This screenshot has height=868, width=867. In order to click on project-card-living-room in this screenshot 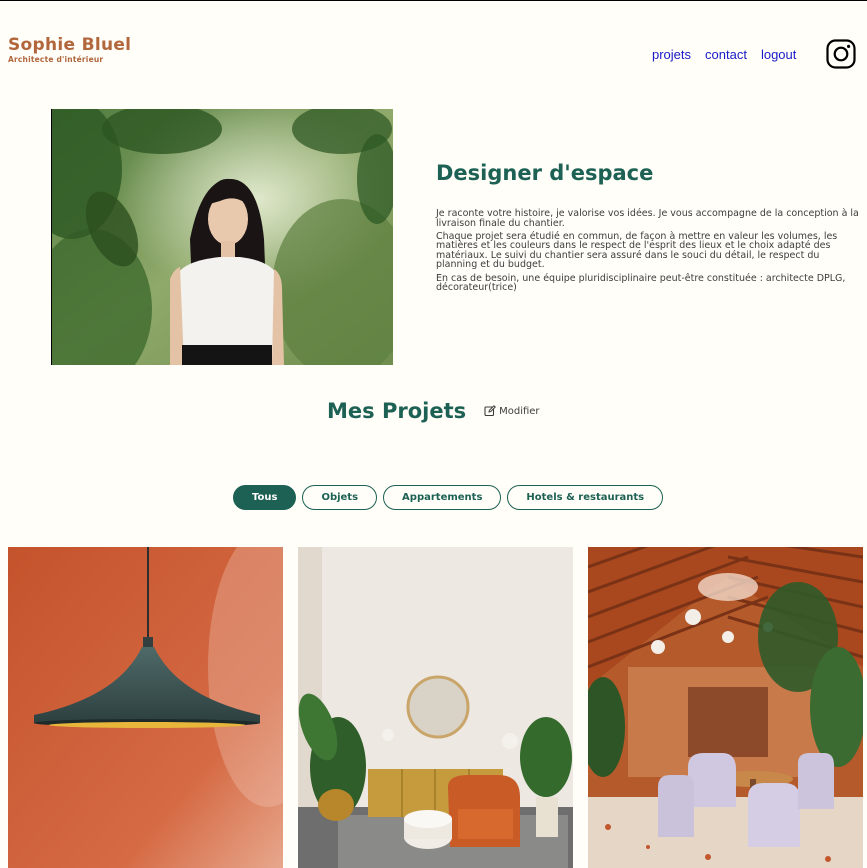, I will do `click(435, 707)`.